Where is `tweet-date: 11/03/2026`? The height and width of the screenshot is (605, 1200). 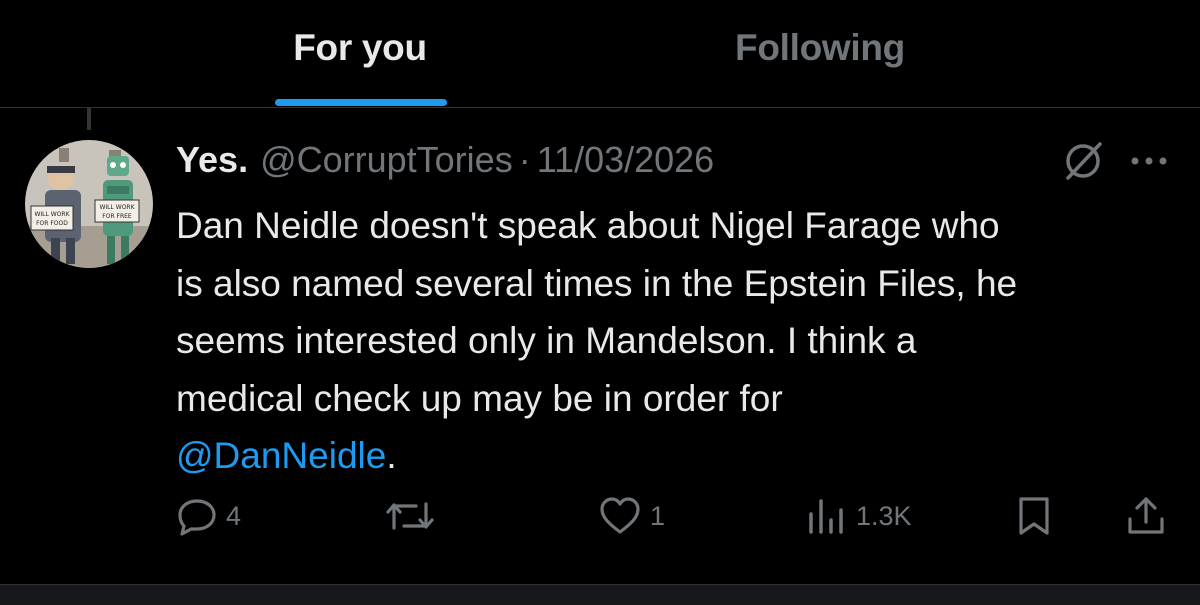 tweet-date: 11/03/2026 is located at coordinates (626, 160).